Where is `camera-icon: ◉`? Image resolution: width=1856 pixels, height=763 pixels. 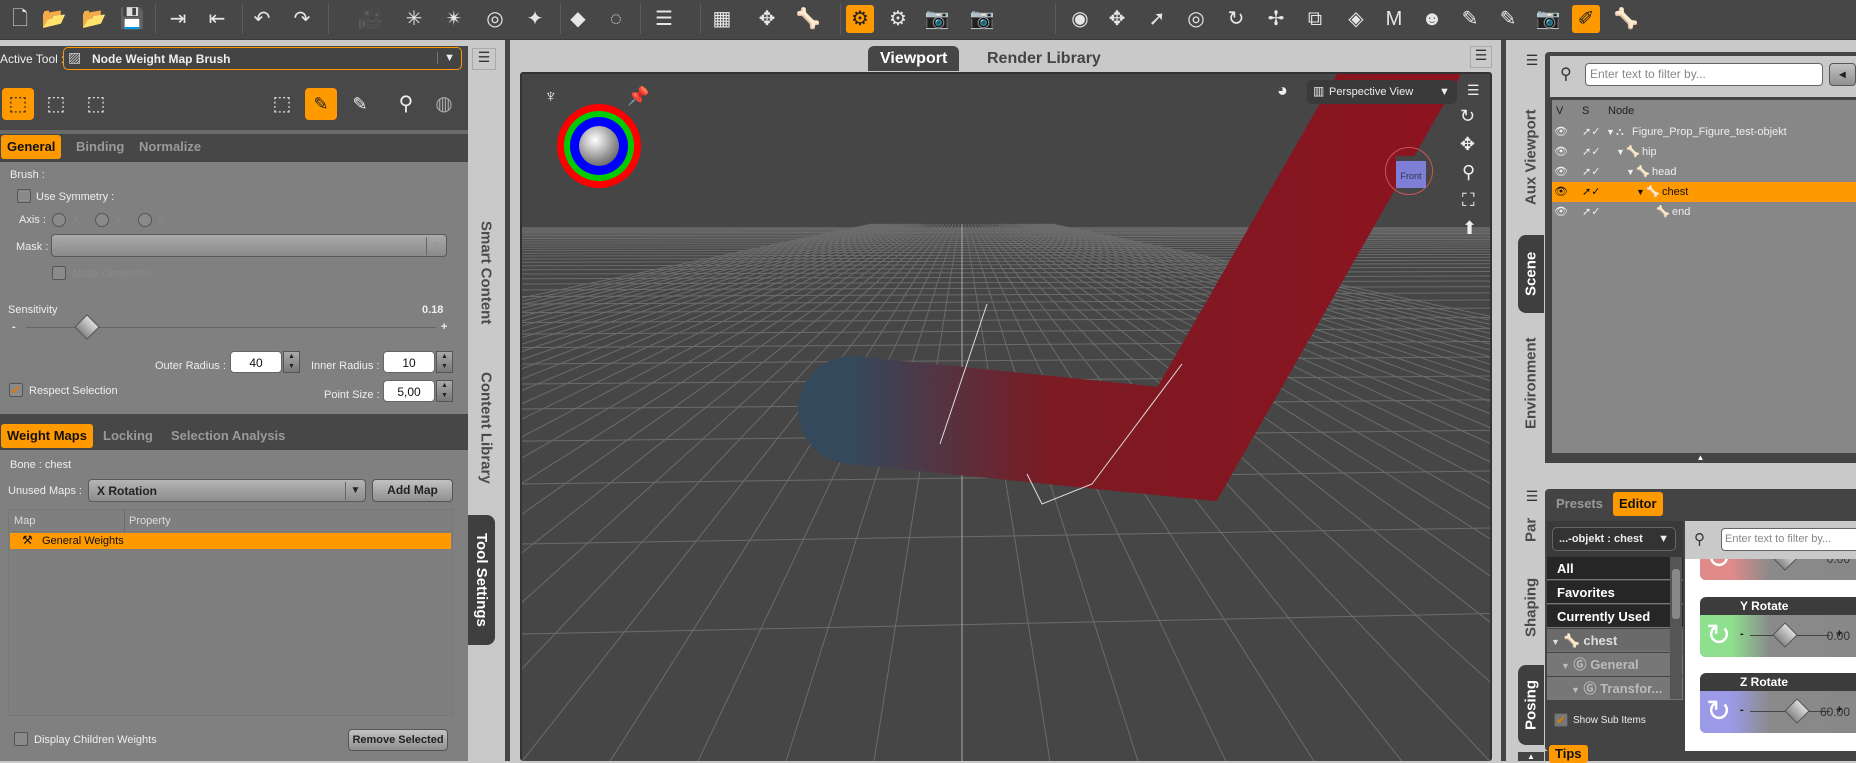
camera-icon: ◉ is located at coordinates (1080, 19).